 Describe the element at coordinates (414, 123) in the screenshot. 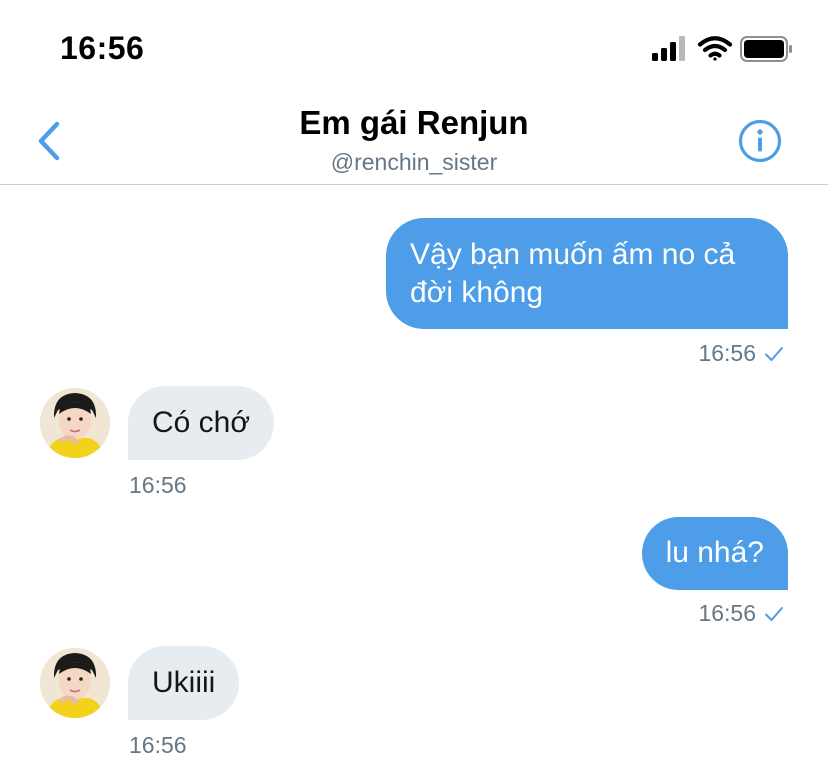

I see `conversation-title: Em gái Renjun` at that location.